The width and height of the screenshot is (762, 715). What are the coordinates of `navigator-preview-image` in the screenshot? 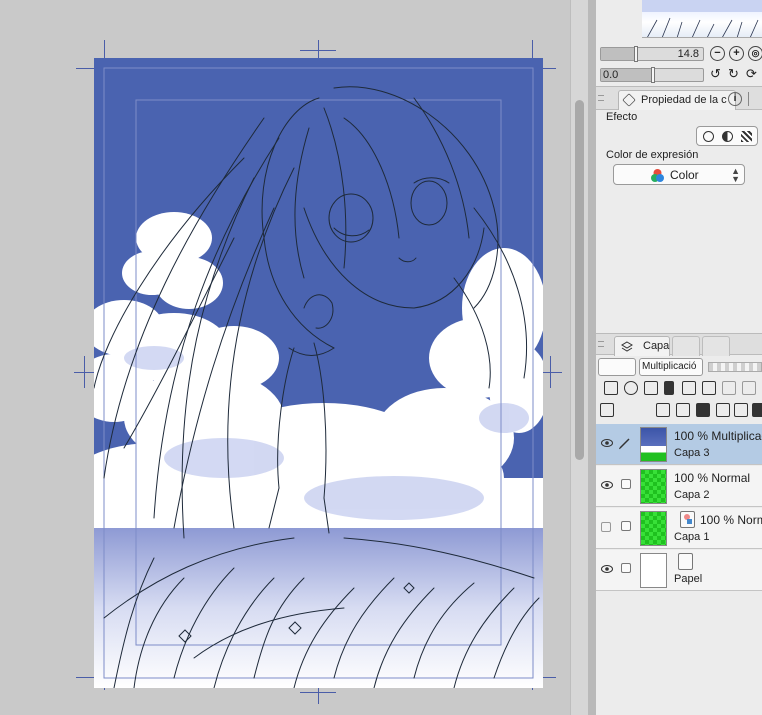 It's located at (702, 18).